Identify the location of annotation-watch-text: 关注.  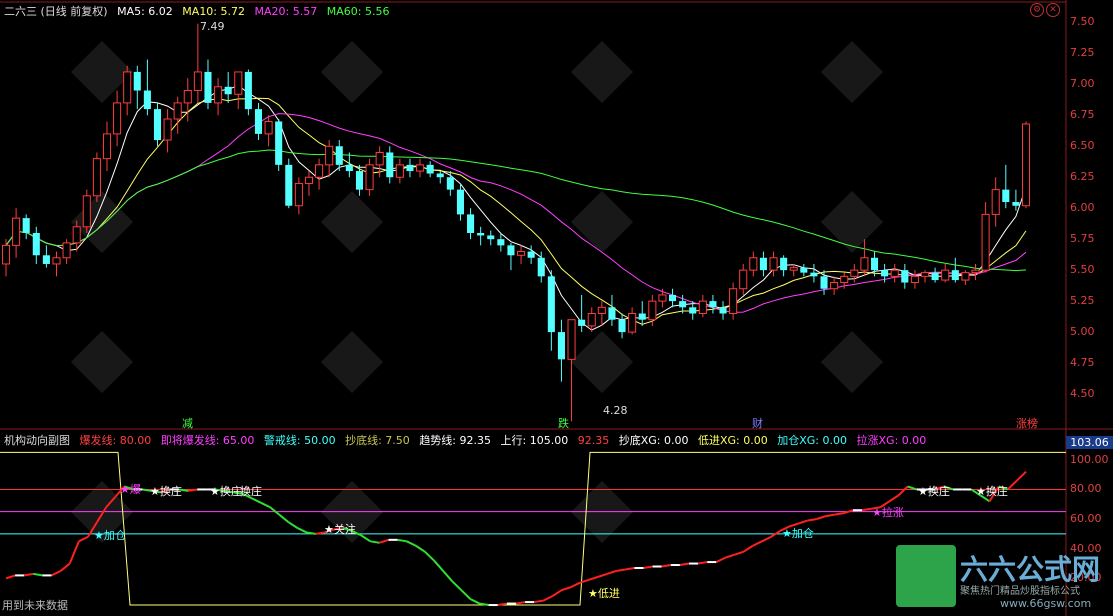
(344, 529).